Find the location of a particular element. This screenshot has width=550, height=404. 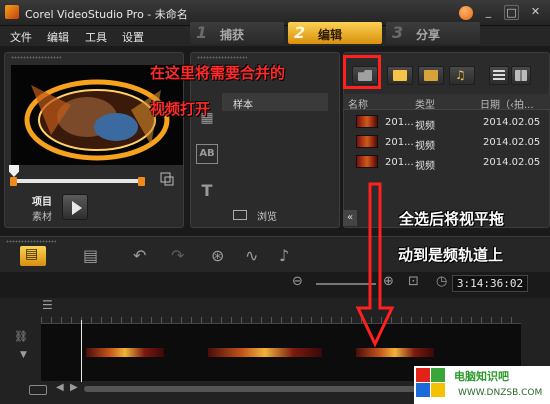

step-number: 3 is located at coordinates (398, 32).